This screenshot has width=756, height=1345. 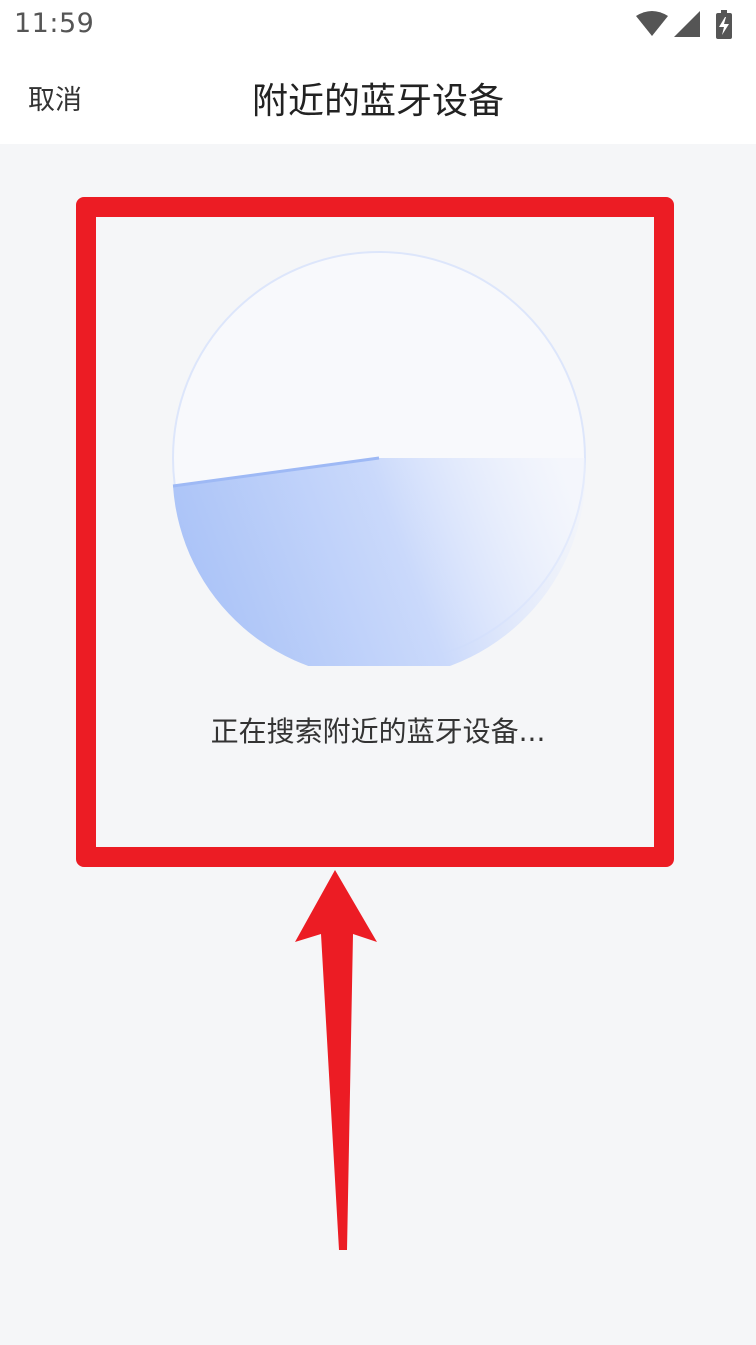 I want to click on nav-bar: 取消 附近的蓝牙设备, so click(x=378, y=98).